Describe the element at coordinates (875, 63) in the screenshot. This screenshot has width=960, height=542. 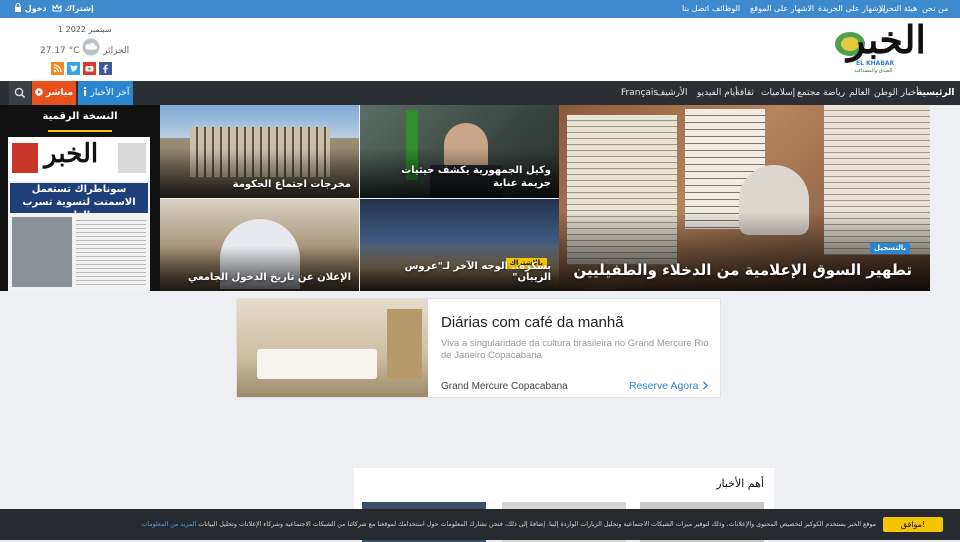
I see `logo-latin: EL KHABAR` at that location.